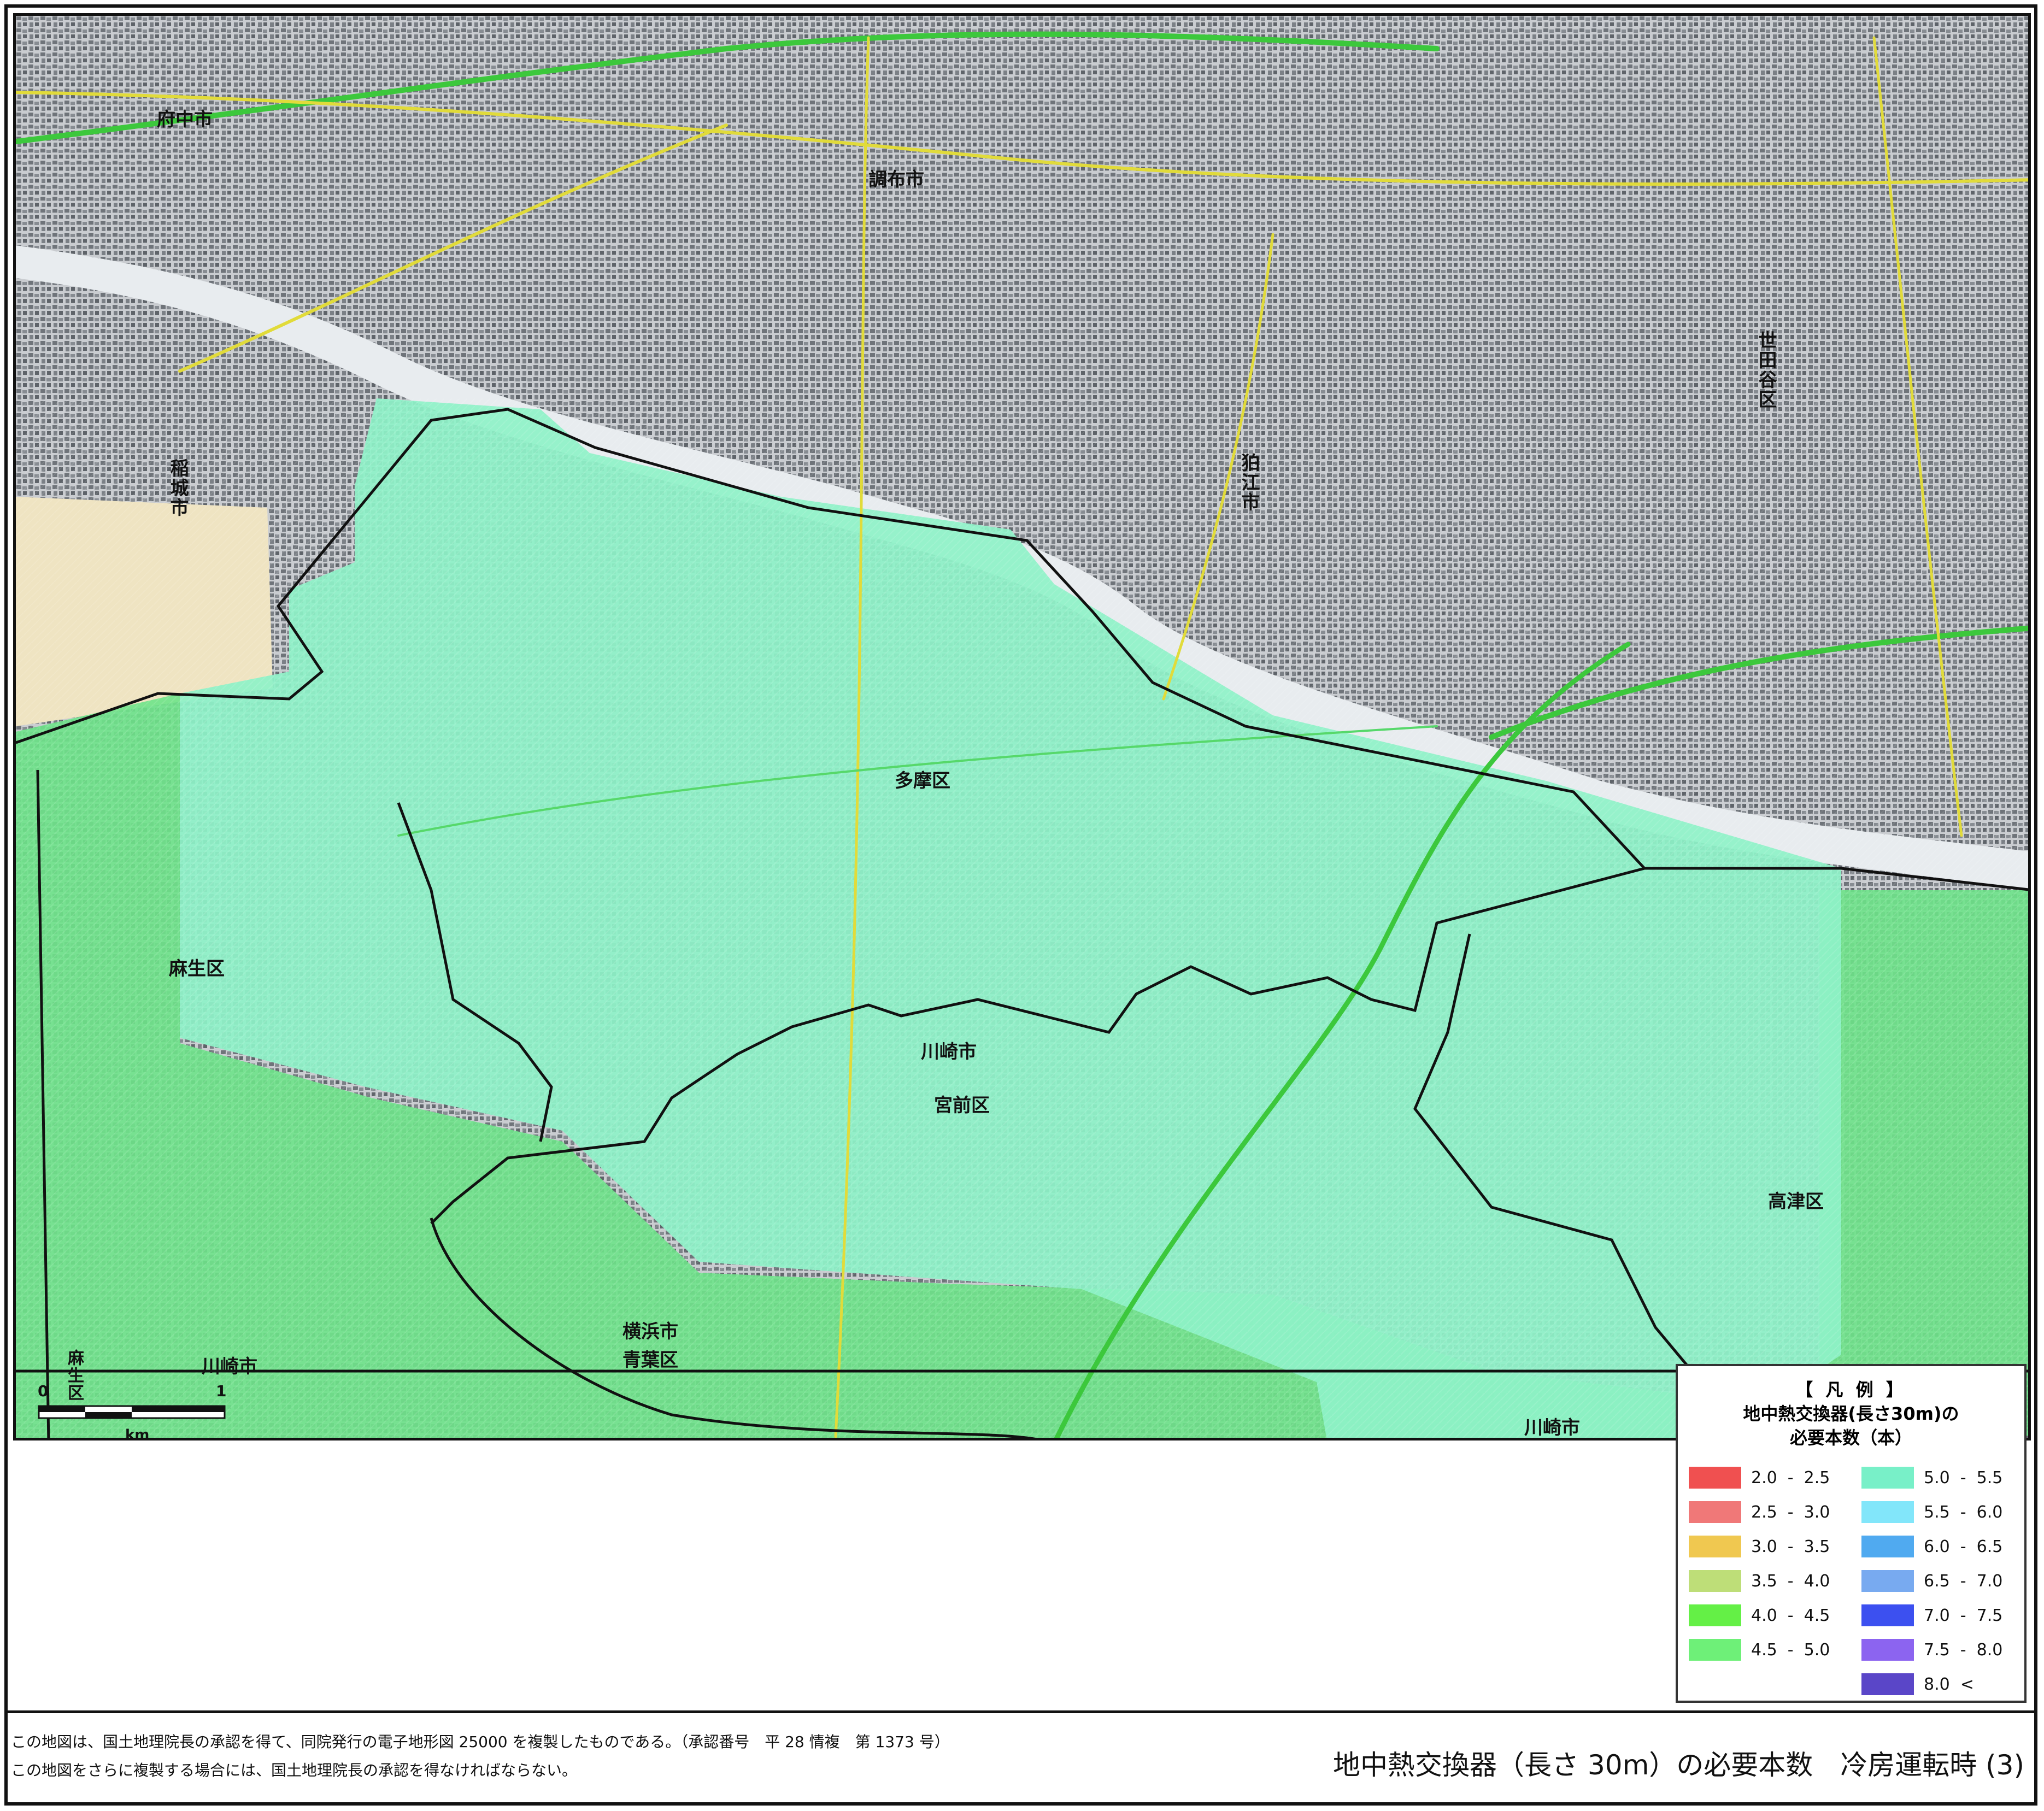  Describe the element at coordinates (229, 1367) in the screenshot. I see `label-kawasaki-2: 川崎市` at that location.